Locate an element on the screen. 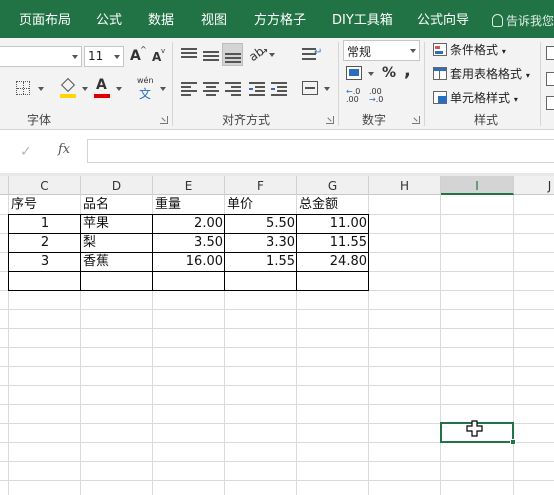 The image size is (554, 495). table-cell: 5.50 is located at coordinates (261, 223).